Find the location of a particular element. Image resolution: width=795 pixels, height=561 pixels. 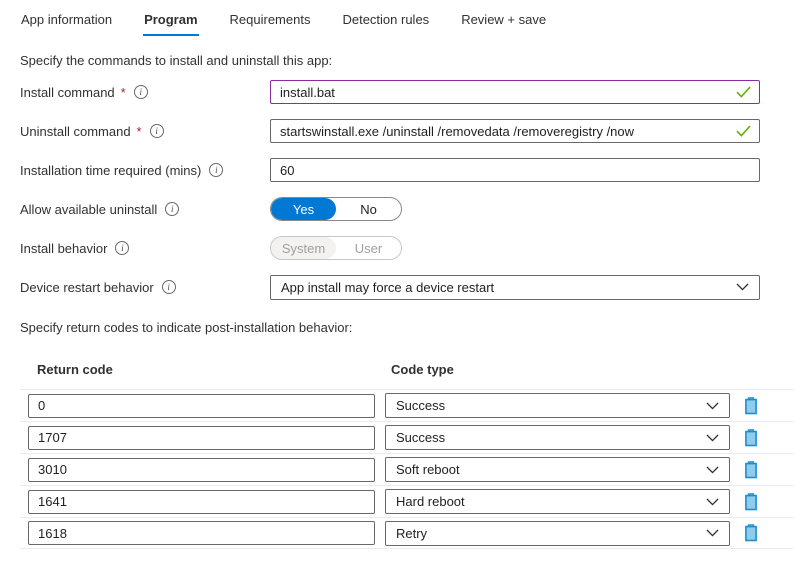

return-code-row: Hard reboot is located at coordinates (406, 501).